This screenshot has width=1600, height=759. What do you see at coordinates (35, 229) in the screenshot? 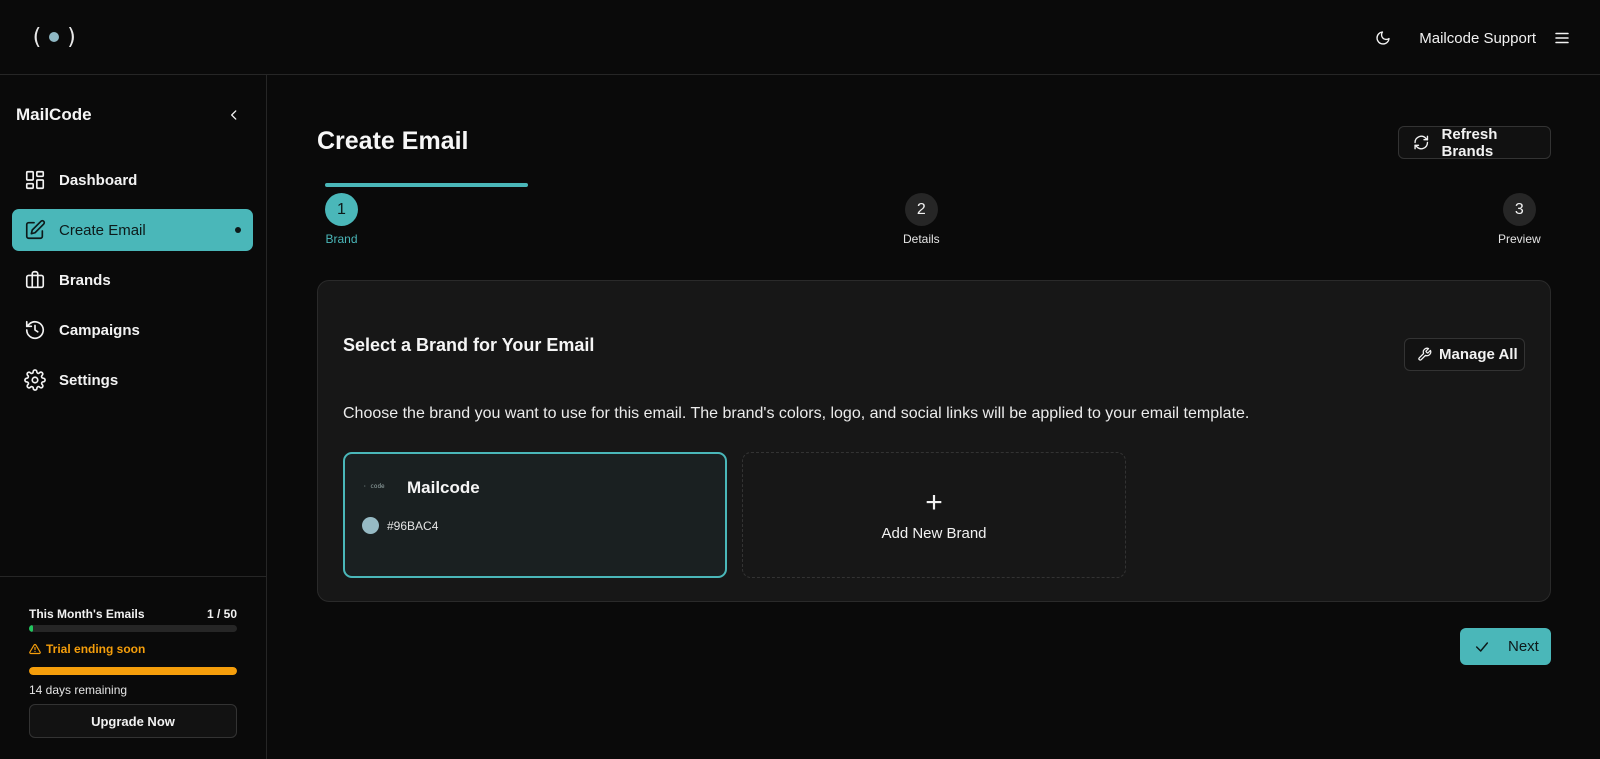
I see `edit-icon` at bounding box center [35, 229].